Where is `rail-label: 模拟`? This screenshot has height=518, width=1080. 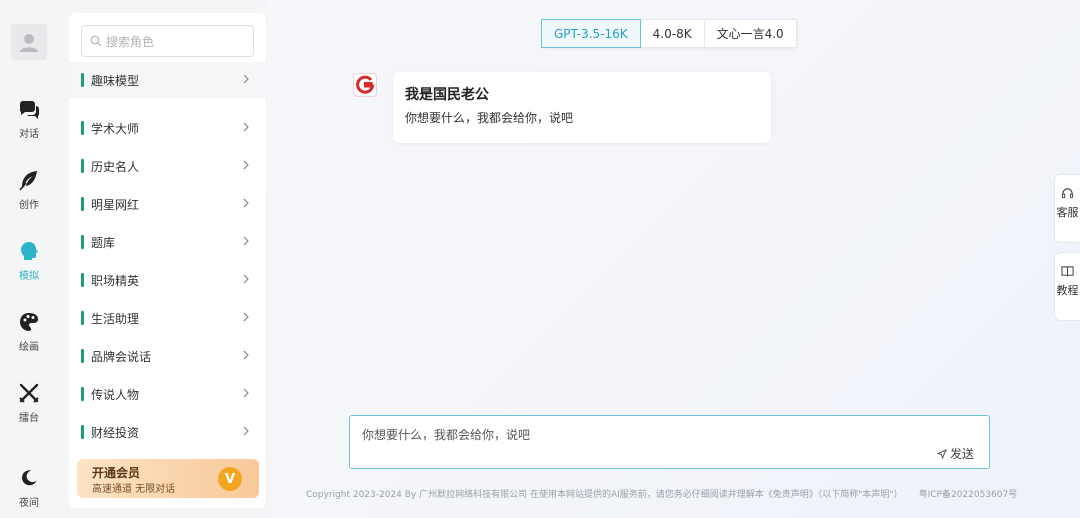 rail-label: 模拟 is located at coordinates (29, 276).